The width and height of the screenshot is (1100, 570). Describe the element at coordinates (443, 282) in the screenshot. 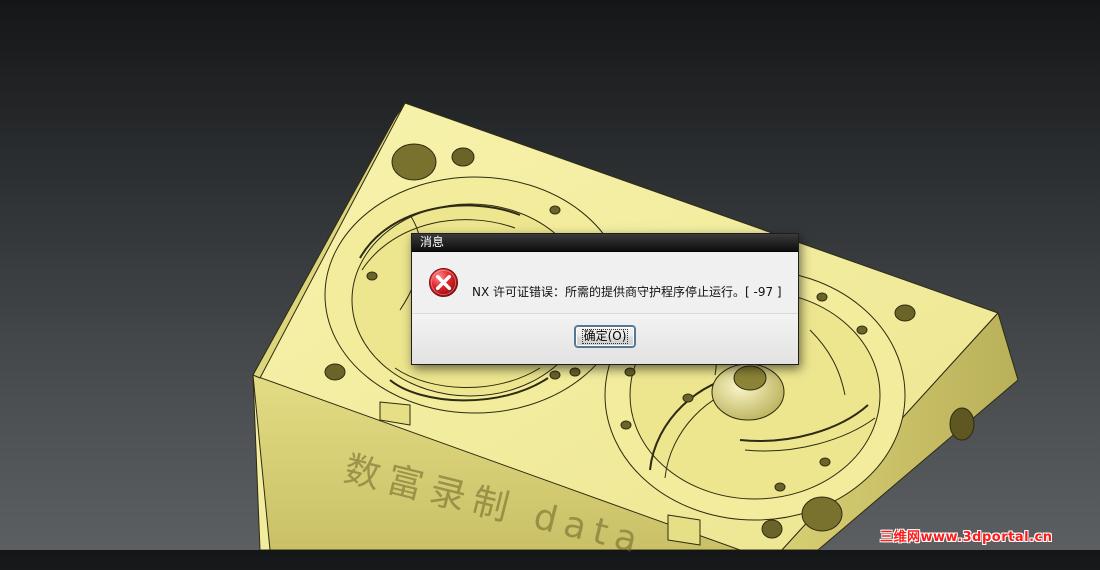

I see `error-icon` at that location.